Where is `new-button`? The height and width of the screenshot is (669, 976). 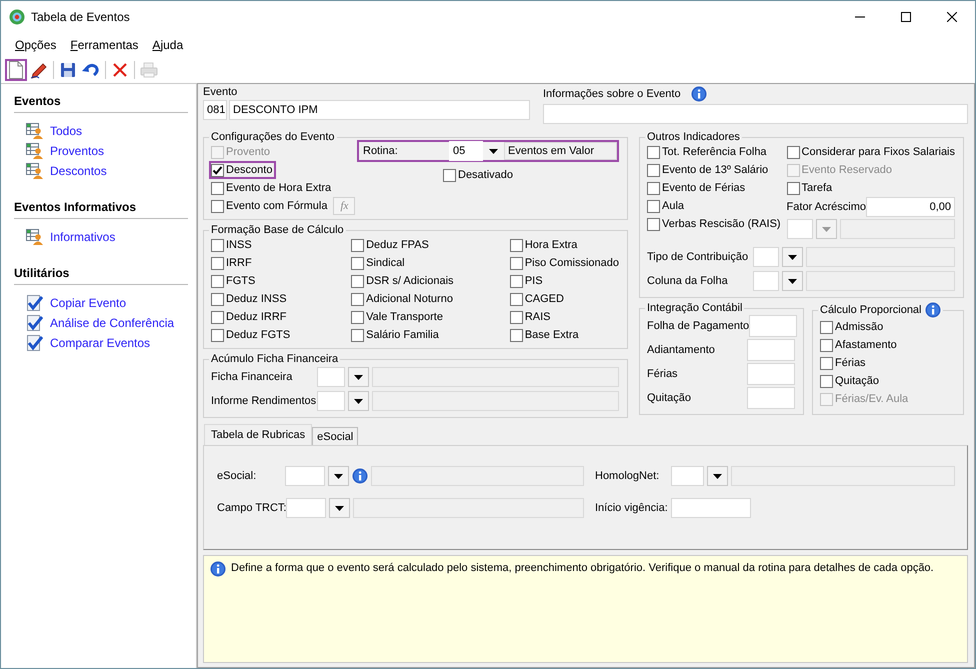 new-button is located at coordinates (16, 70).